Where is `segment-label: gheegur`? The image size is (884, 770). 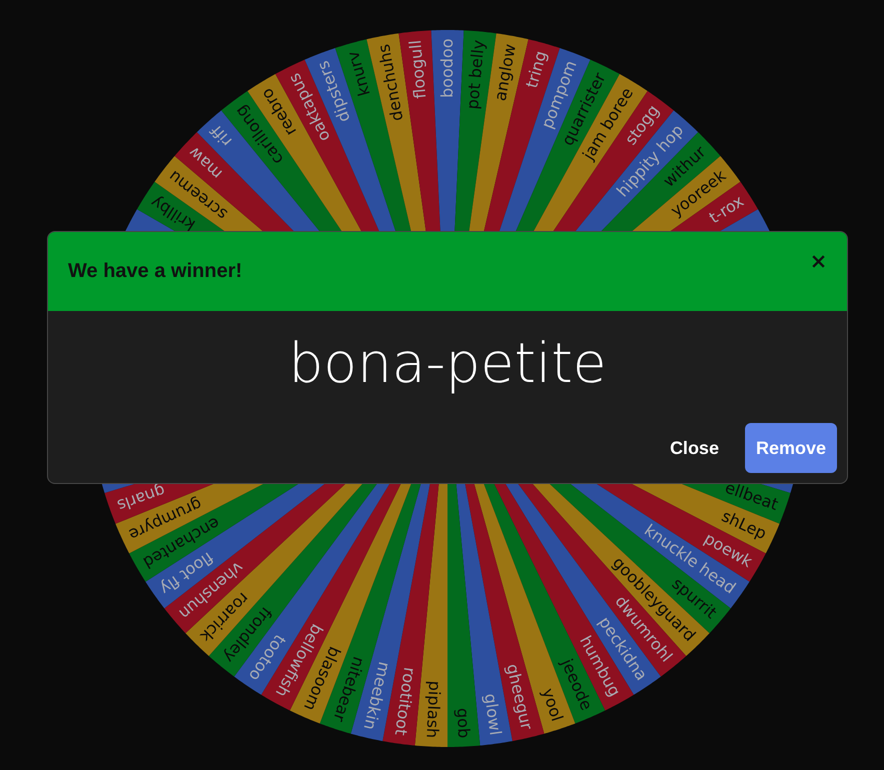
segment-label: gheegur is located at coordinates (519, 697).